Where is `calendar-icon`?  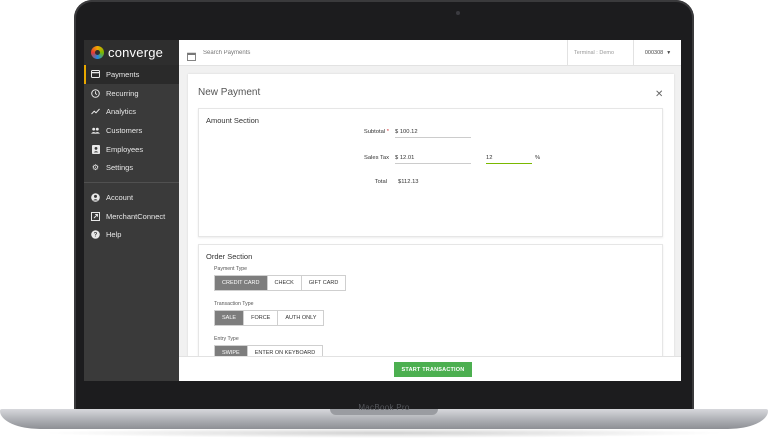
calendar-icon is located at coordinates (191, 54).